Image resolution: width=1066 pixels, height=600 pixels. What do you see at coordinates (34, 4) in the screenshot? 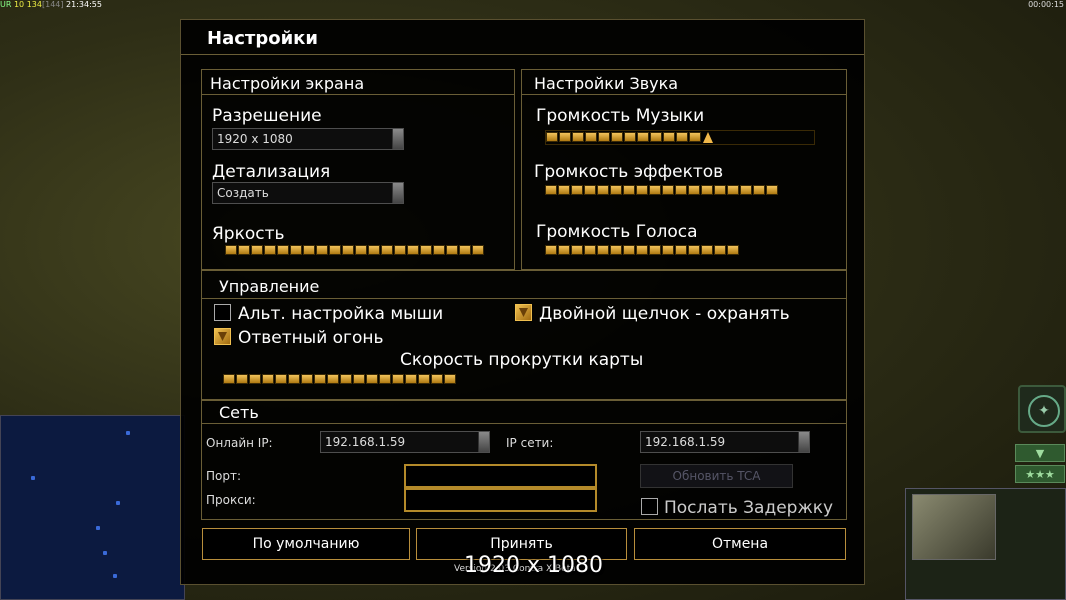
I see `hud-stat-c: 134` at bounding box center [34, 4].